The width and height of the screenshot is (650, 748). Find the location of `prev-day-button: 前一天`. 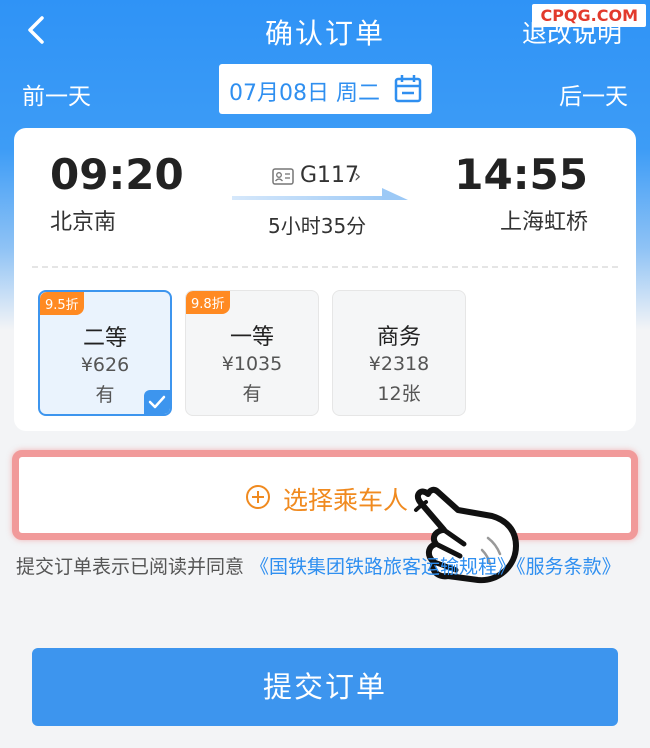

prev-day-button: 前一天 is located at coordinates (56, 94).